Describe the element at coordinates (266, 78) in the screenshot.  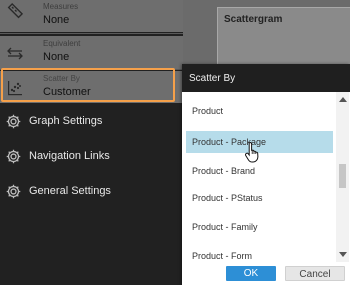
I see `dialog-header: Scatter By` at that location.